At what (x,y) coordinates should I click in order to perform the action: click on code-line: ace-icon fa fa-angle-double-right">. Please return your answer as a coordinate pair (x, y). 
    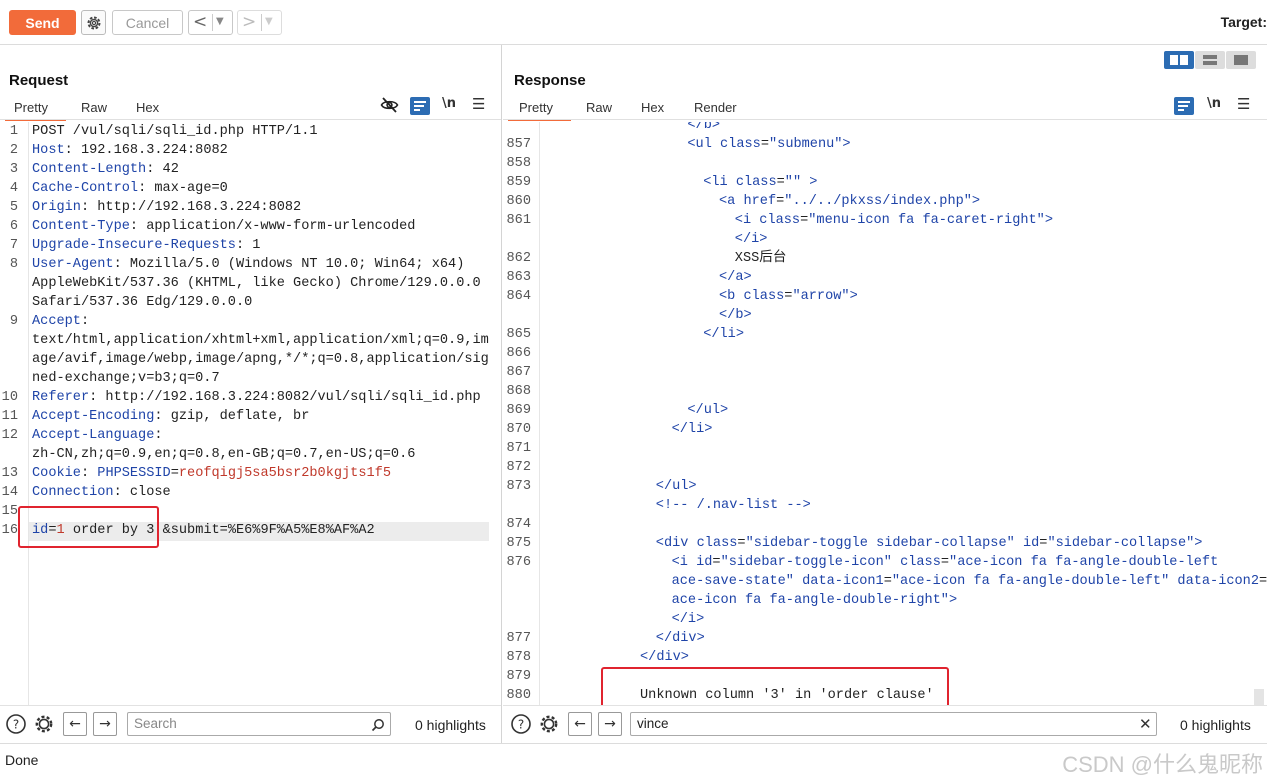
    Looking at the image, I should click on (814, 600).